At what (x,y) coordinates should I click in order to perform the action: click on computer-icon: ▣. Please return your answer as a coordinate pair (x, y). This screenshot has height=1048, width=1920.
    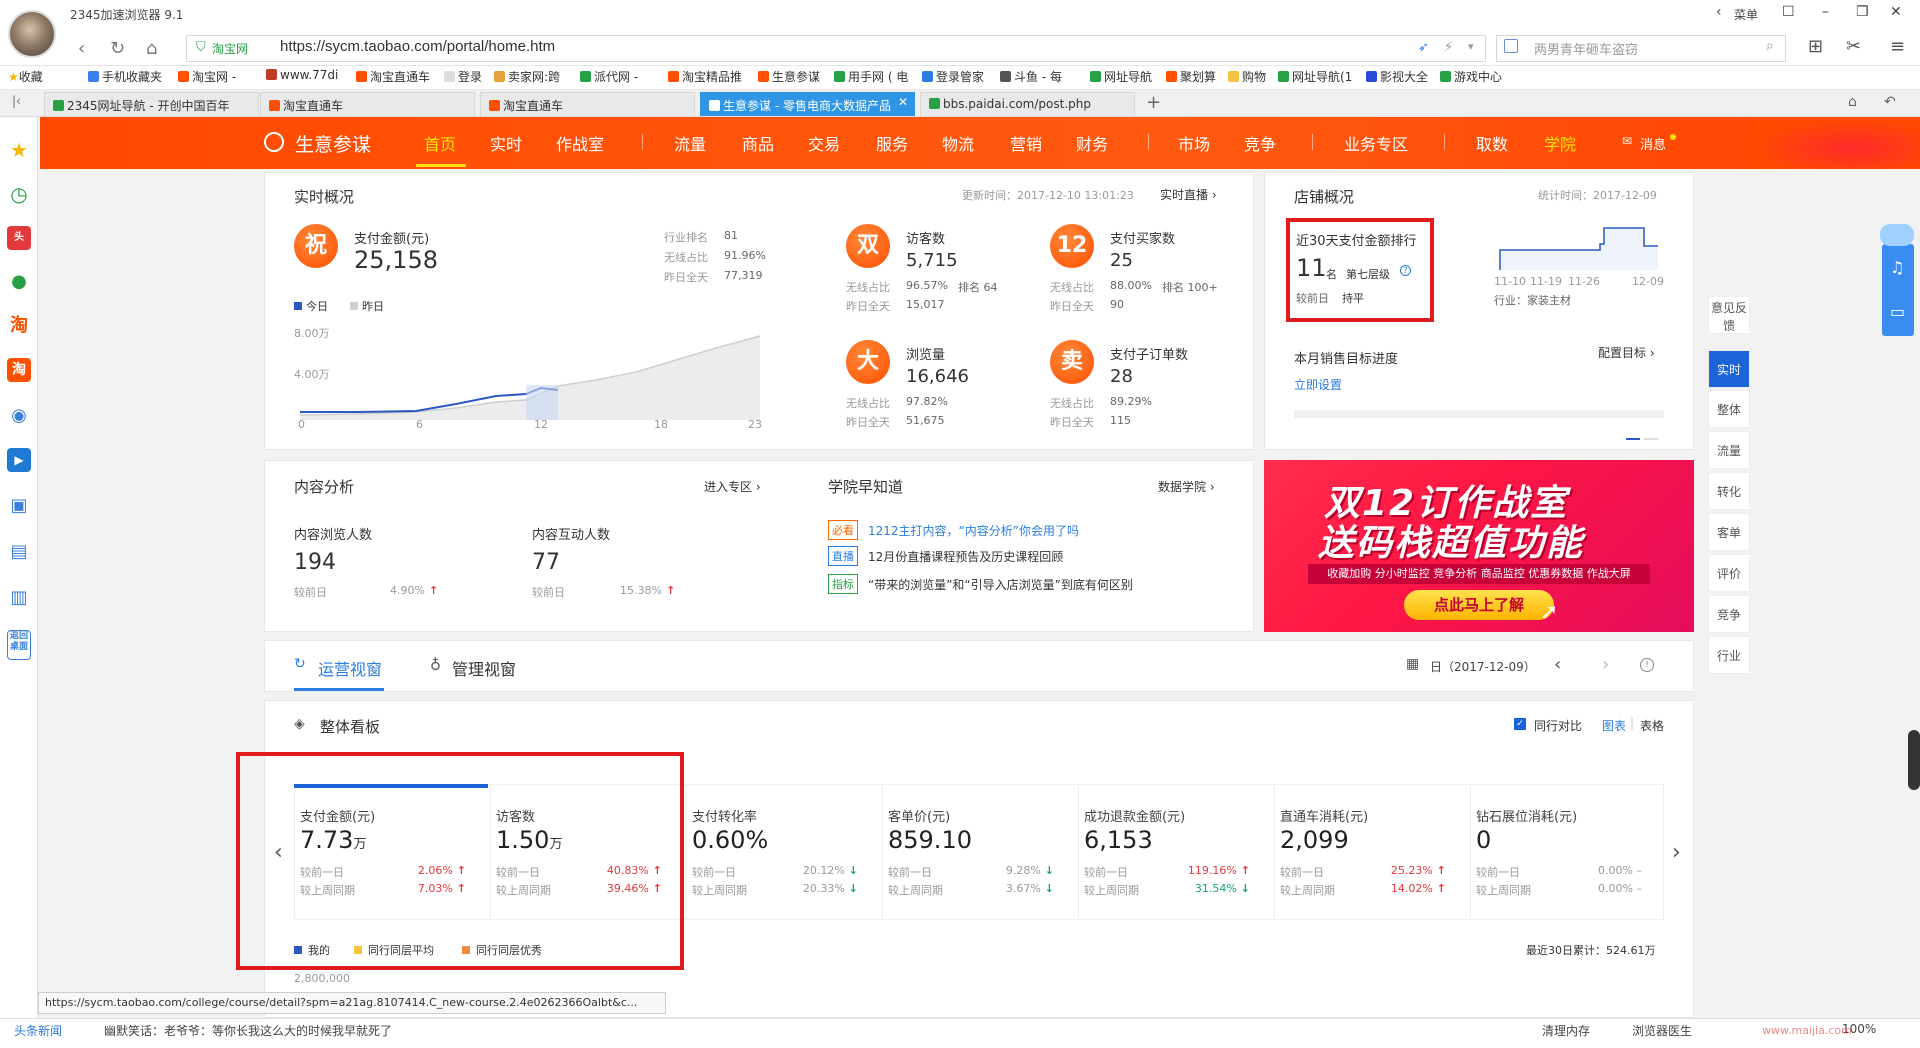
    Looking at the image, I should click on (19, 506).